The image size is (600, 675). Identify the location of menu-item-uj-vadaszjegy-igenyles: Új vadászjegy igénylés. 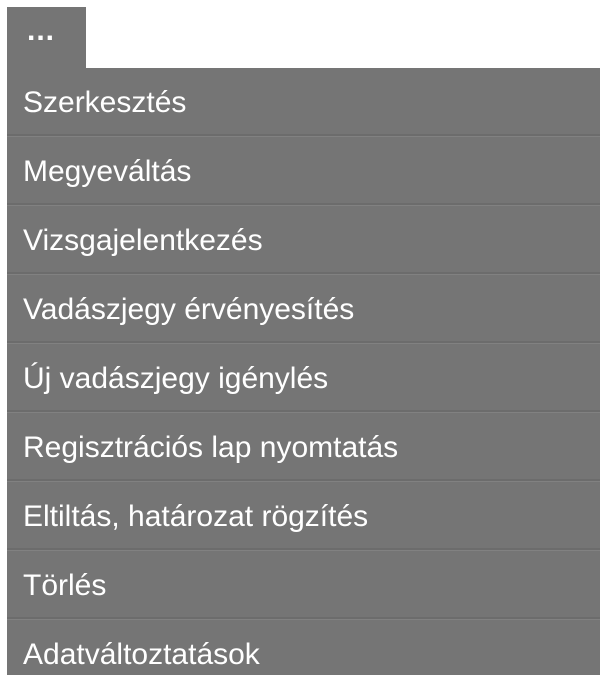
(303, 377).